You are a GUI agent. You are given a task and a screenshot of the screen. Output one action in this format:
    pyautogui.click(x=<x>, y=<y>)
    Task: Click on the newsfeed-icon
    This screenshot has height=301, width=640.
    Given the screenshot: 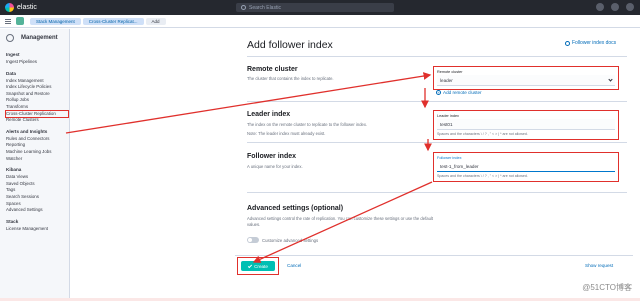 What is the action you would take?
    pyautogui.click(x=615, y=7)
    